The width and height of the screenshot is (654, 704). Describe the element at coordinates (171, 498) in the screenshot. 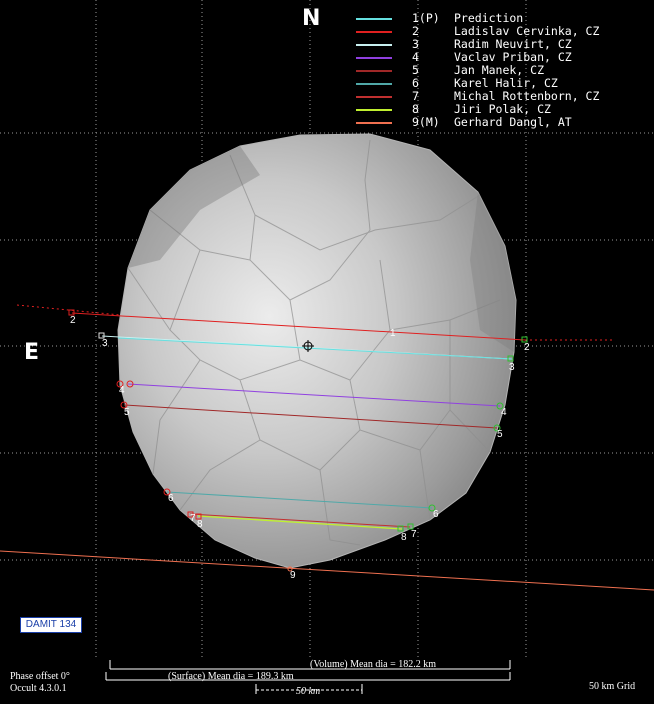

I see `chord-label-6a: 6` at that location.